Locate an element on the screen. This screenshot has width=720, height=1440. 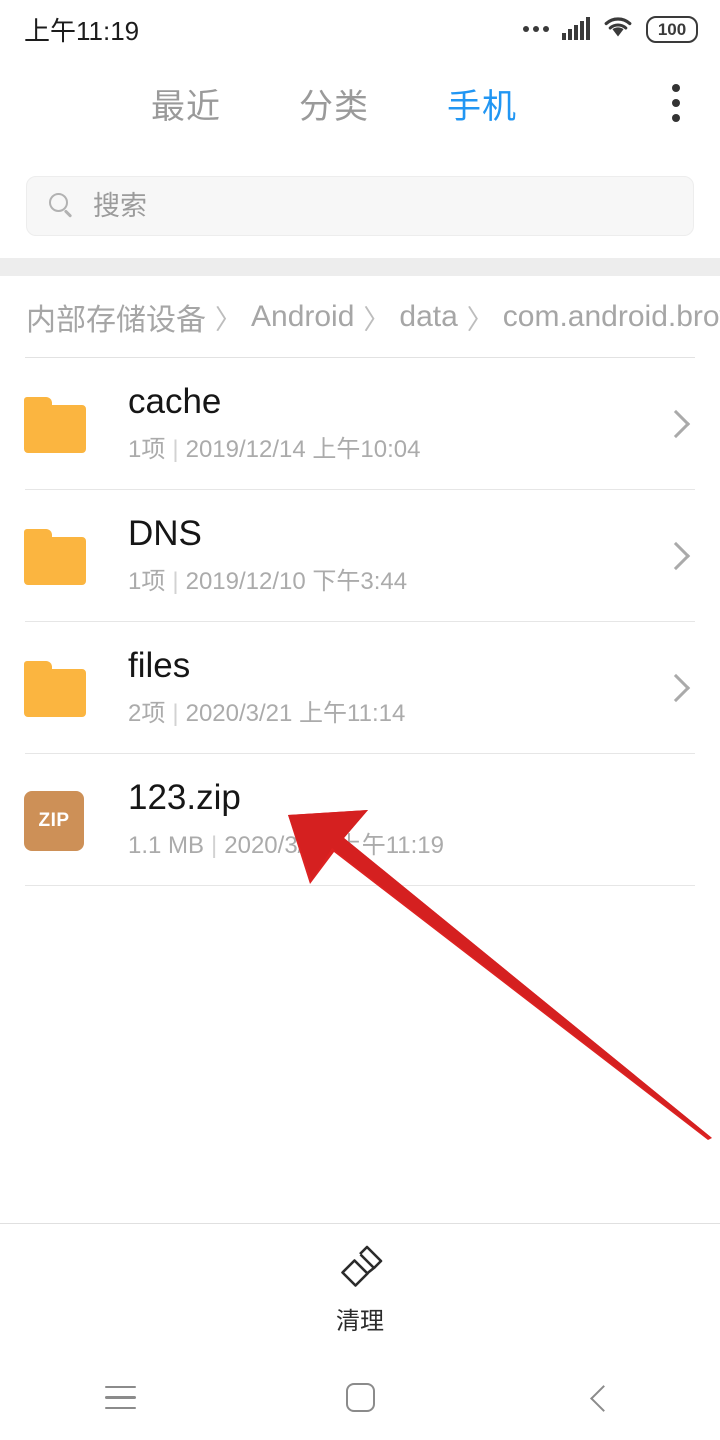
file-meta: 1项 | 2019/12/14 上午10:04 is located at coordinates (389, 446).